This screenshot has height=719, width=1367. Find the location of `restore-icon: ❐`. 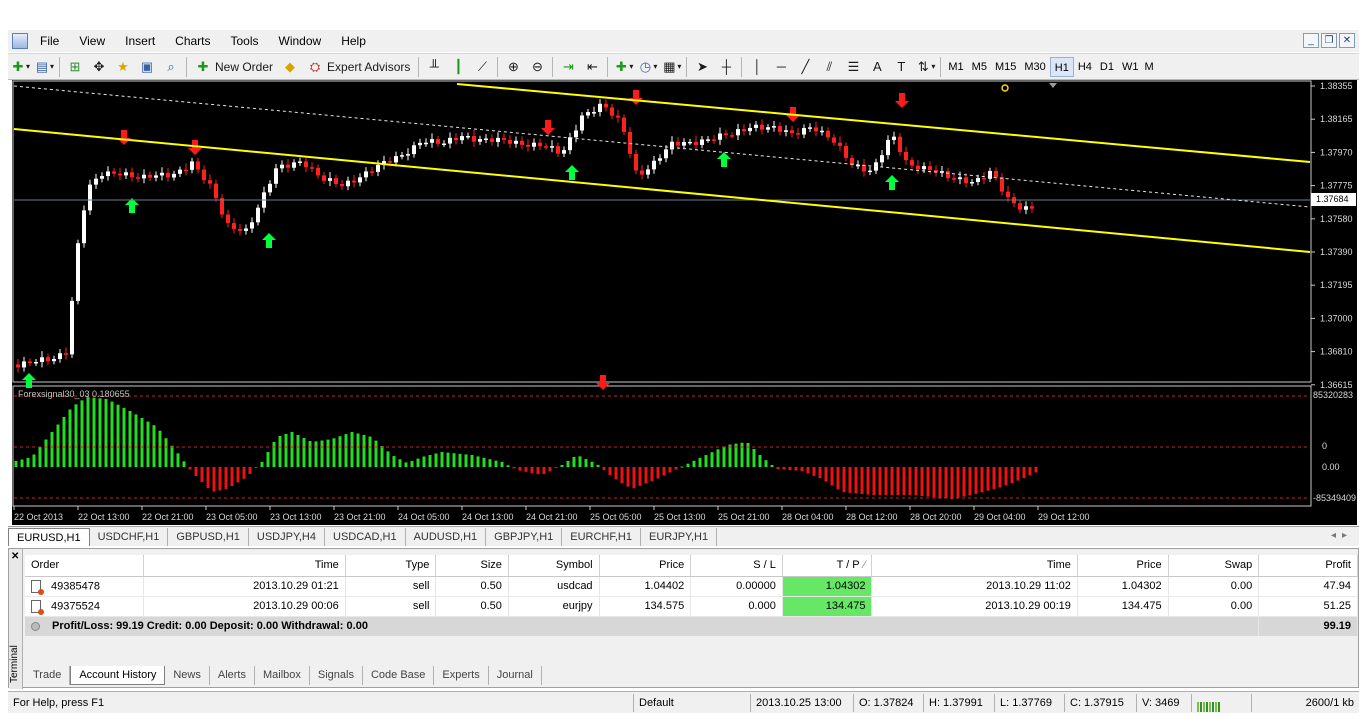

restore-icon: ❐ is located at coordinates (1329, 40).